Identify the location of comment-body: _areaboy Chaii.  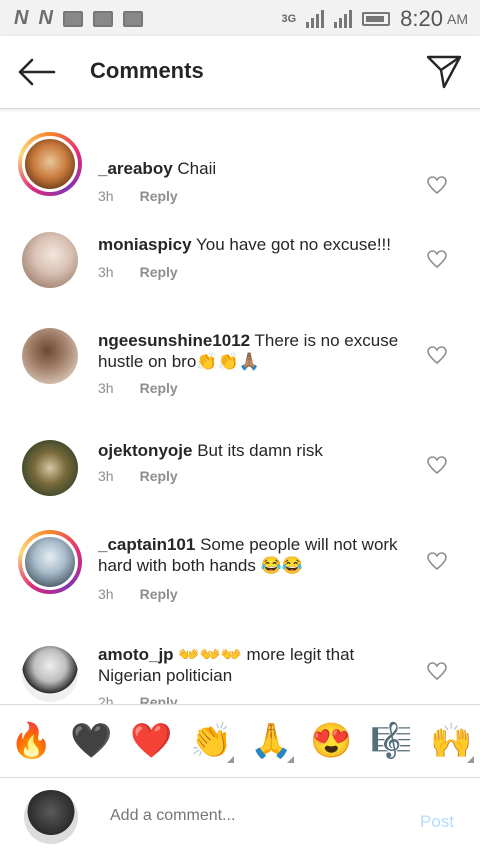
(258, 168).